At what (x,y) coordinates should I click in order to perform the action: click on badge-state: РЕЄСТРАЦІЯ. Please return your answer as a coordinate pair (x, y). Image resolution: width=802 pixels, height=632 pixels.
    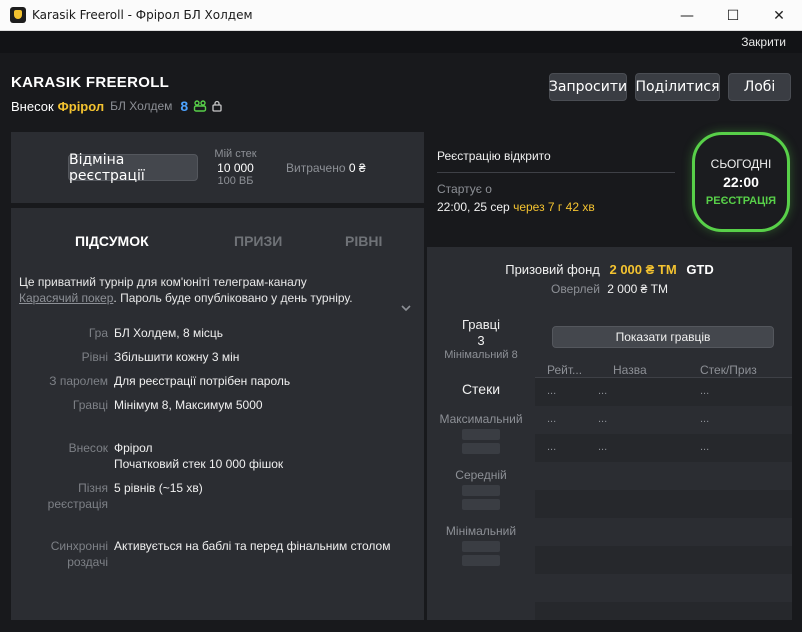
    Looking at the image, I should click on (741, 201).